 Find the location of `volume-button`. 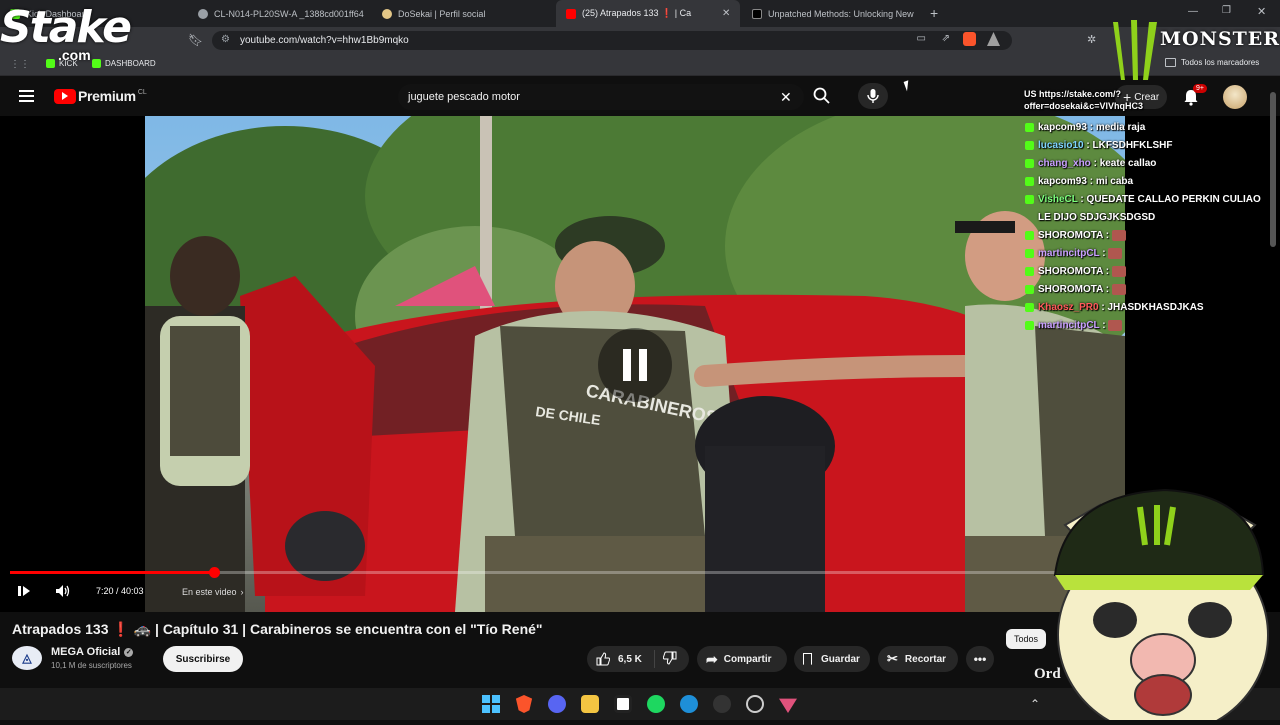

volume-button is located at coordinates (63, 591).